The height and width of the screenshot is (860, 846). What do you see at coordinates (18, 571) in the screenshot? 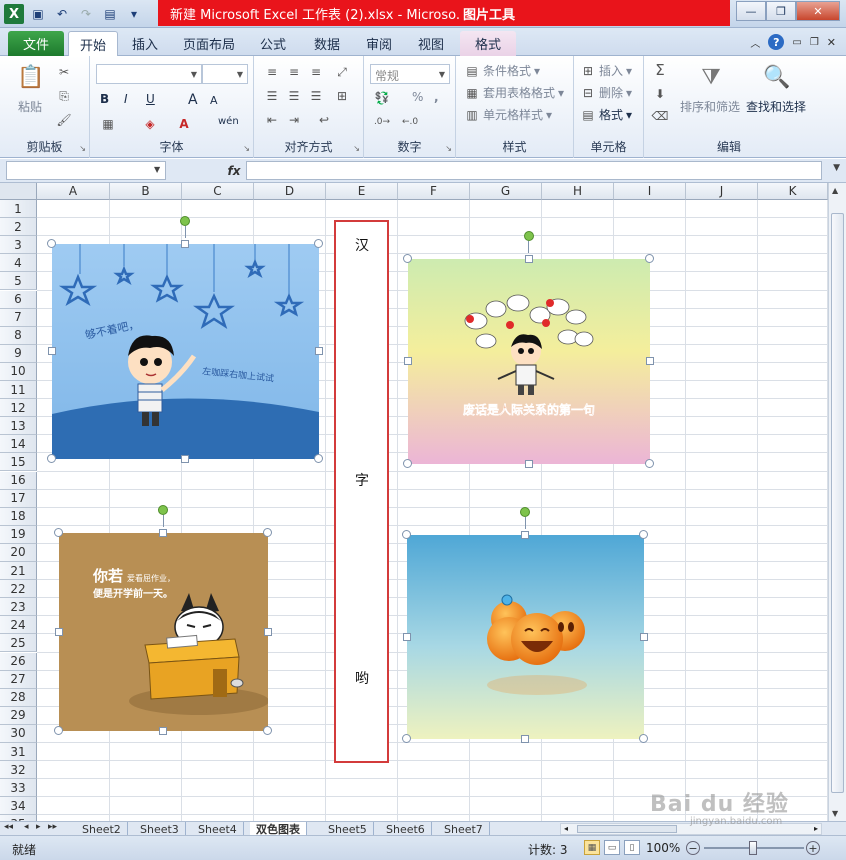
I see `row-header: 21` at bounding box center [18, 571].